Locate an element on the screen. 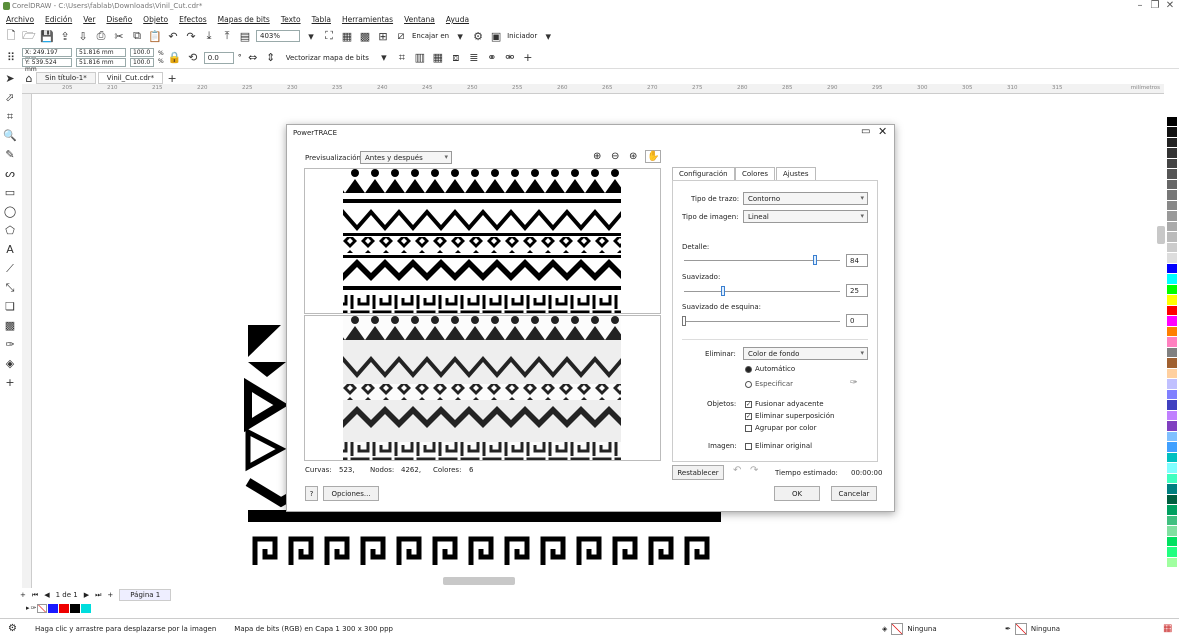 The width and height of the screenshot is (1179, 638). menu-diseno: Diseño is located at coordinates (118, 19).